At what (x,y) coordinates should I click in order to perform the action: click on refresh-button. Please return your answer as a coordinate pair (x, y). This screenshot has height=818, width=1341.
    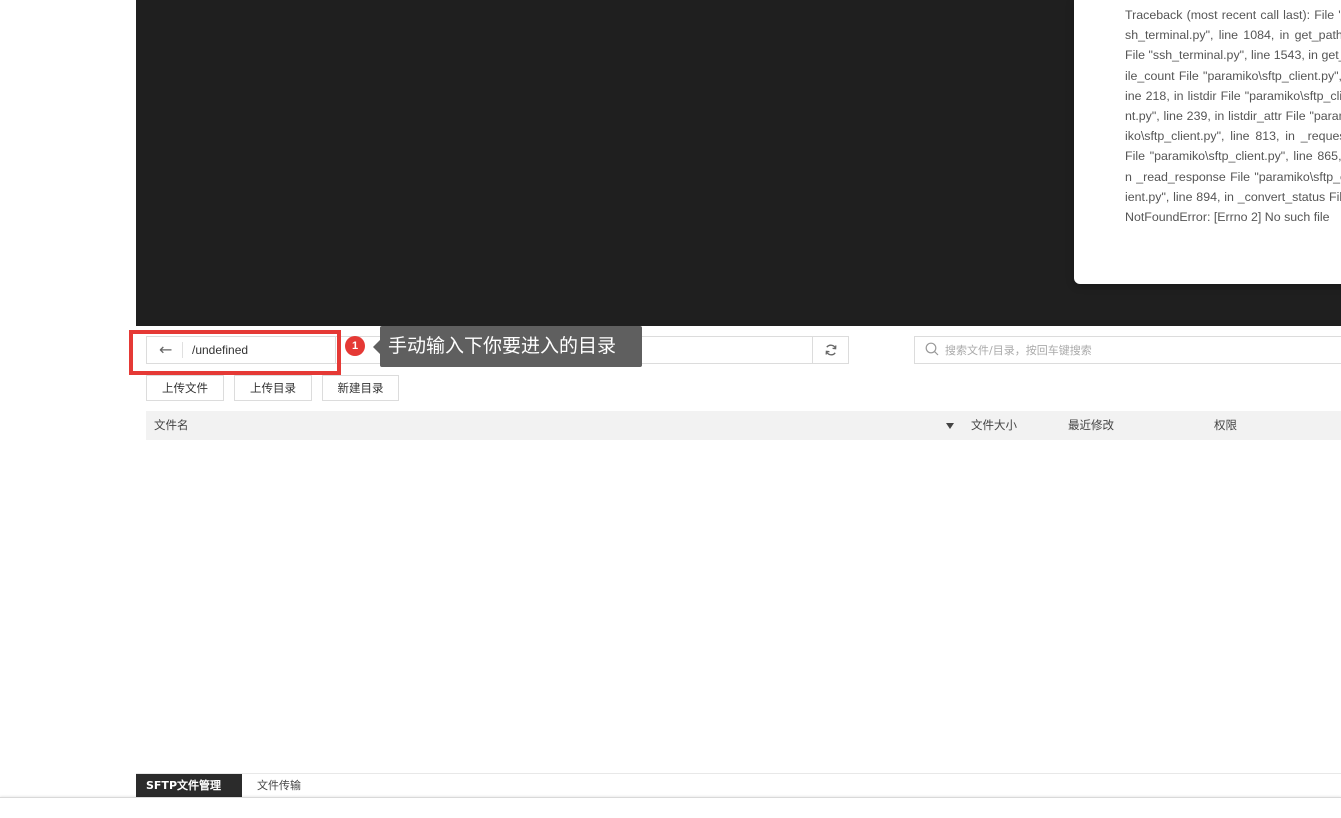
    Looking at the image, I should click on (830, 350).